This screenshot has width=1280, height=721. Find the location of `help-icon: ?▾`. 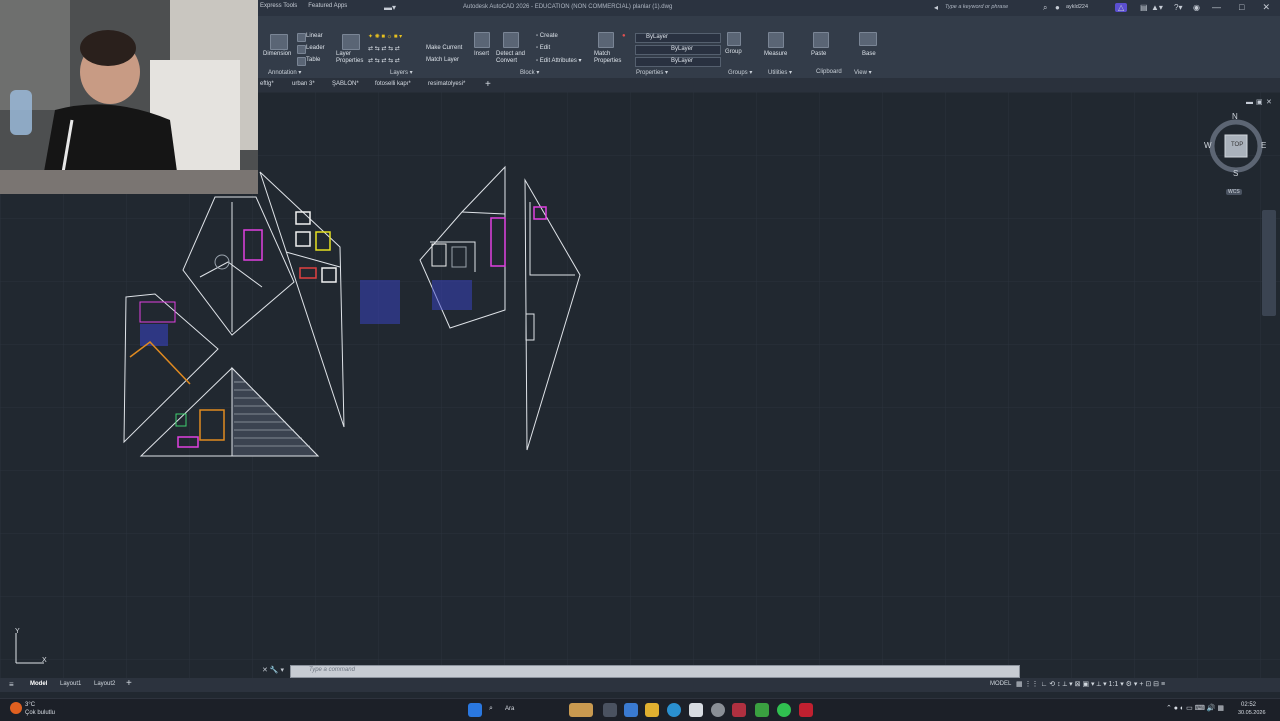

help-icon: ?▾ is located at coordinates (1178, 7).